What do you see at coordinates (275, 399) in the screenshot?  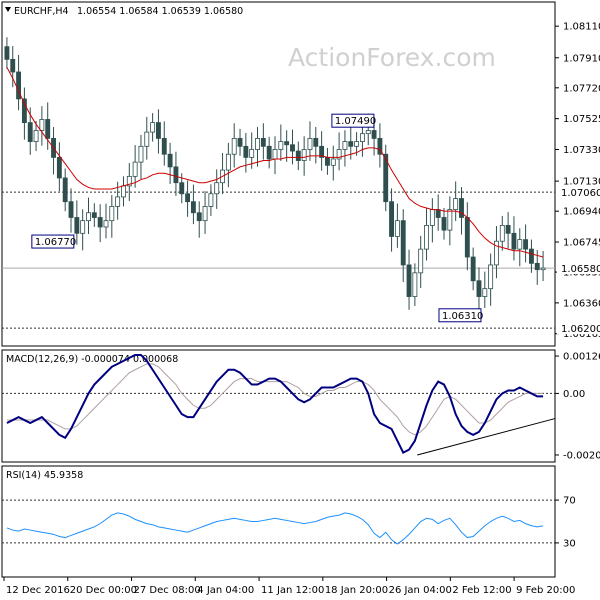 I see `macd-signal-line` at bounding box center [275, 399].